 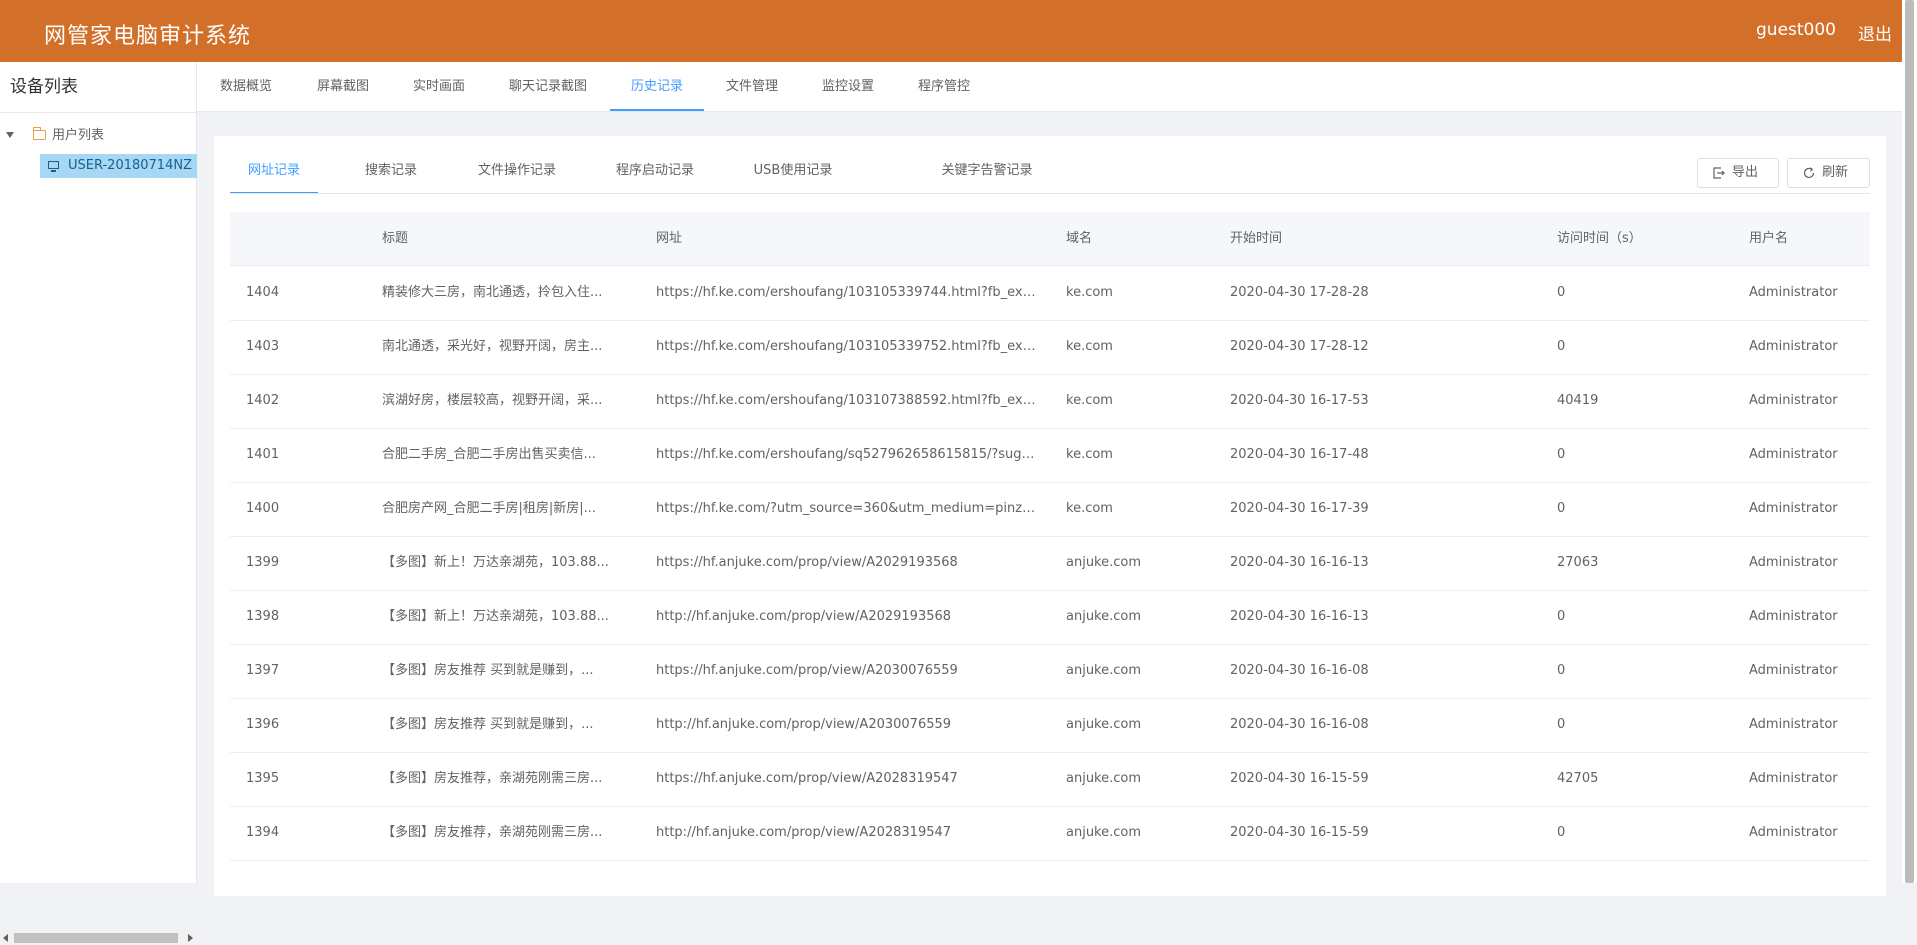 I want to click on page-vertical-scrollbar, so click(x=1909, y=441).